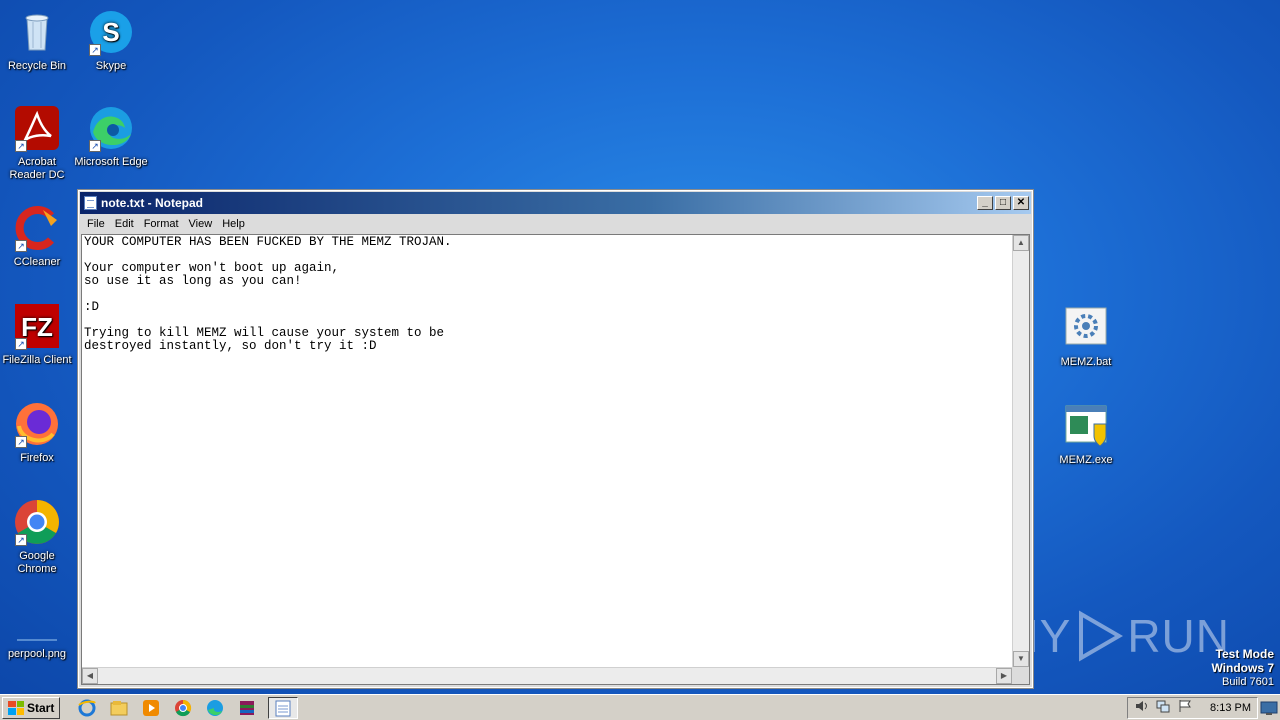 This screenshot has height=720, width=1280. What do you see at coordinates (1086, 328) in the screenshot?
I see `batch-file-icon` at bounding box center [1086, 328].